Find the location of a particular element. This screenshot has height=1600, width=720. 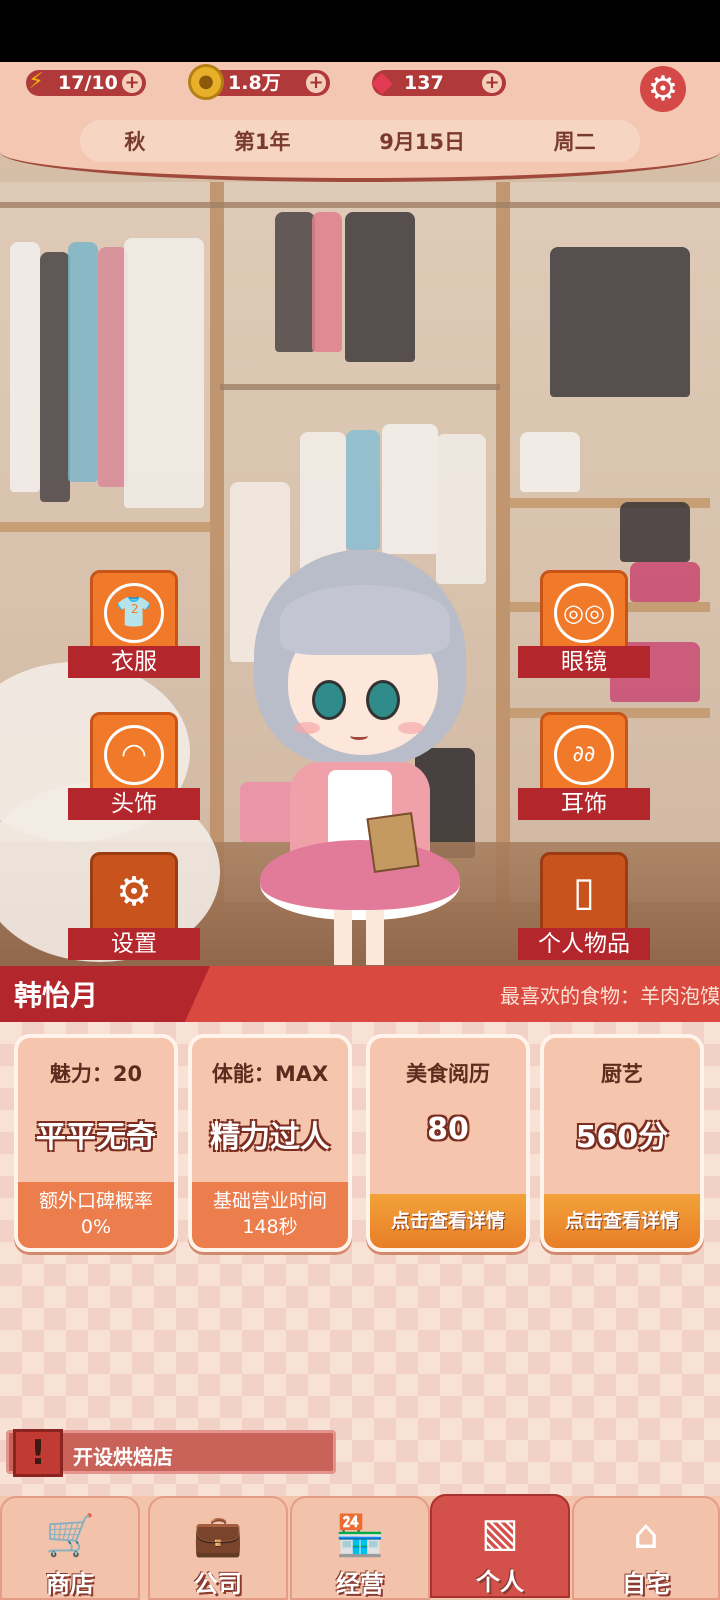

earrings-button: ∂∂ 耳饰 is located at coordinates (584, 767).